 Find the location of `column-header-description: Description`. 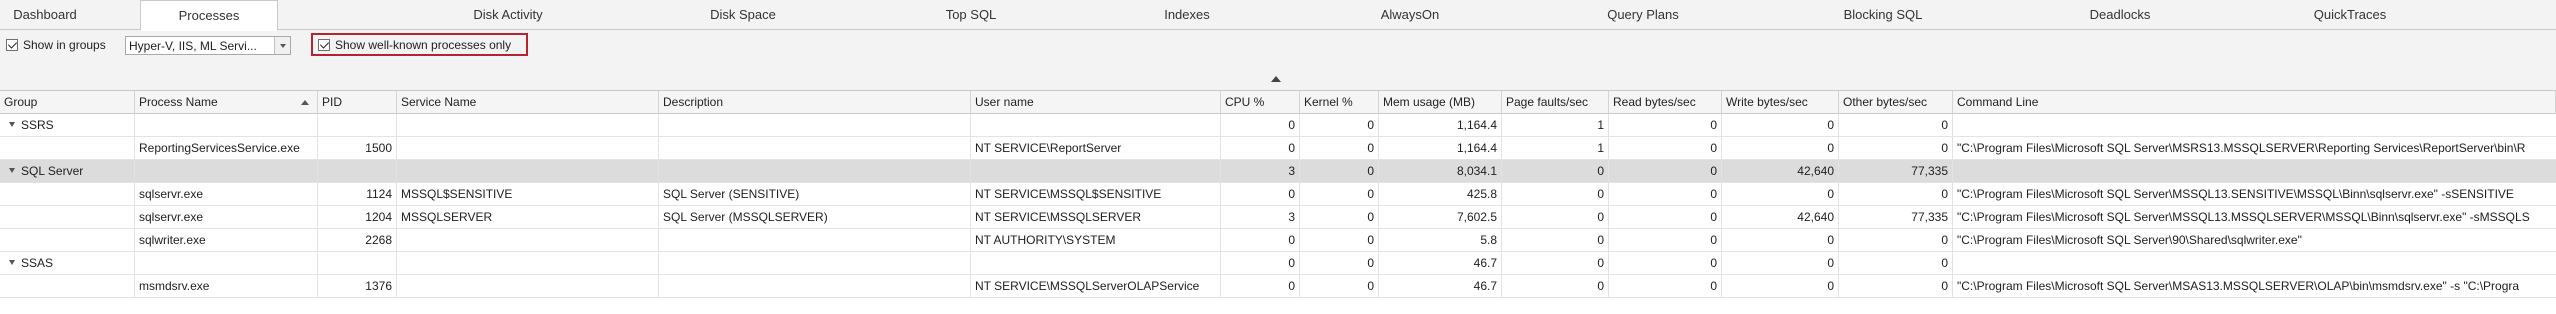

column-header-description: Description is located at coordinates (815, 102).